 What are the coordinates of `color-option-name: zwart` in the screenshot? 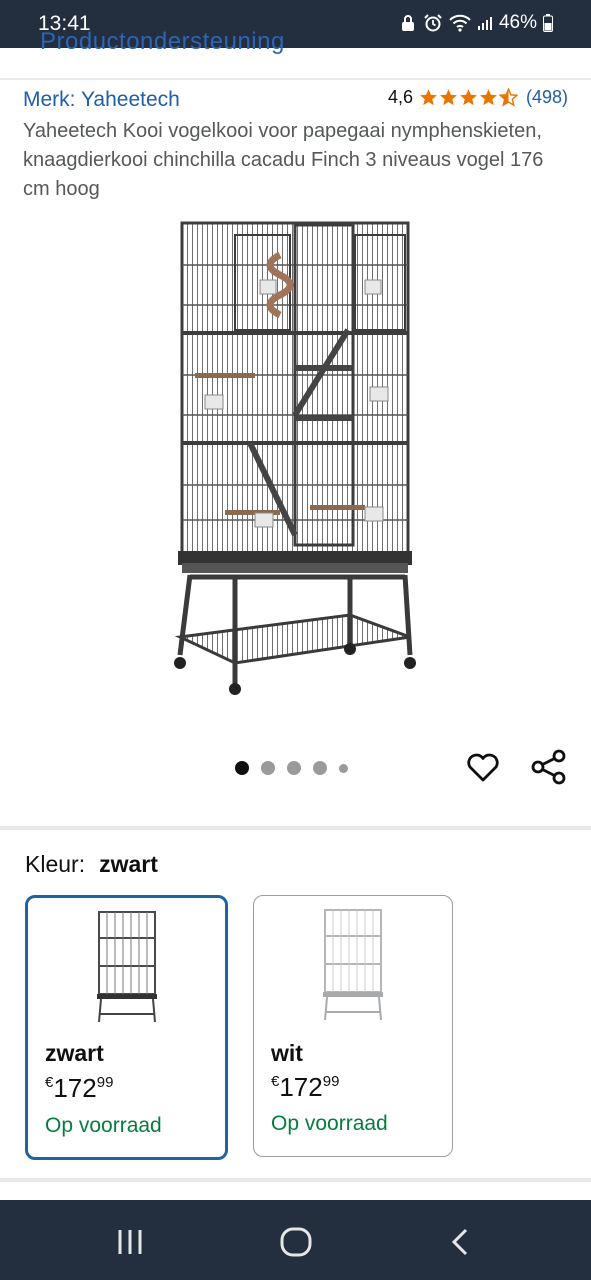 It's located at (74, 1053).